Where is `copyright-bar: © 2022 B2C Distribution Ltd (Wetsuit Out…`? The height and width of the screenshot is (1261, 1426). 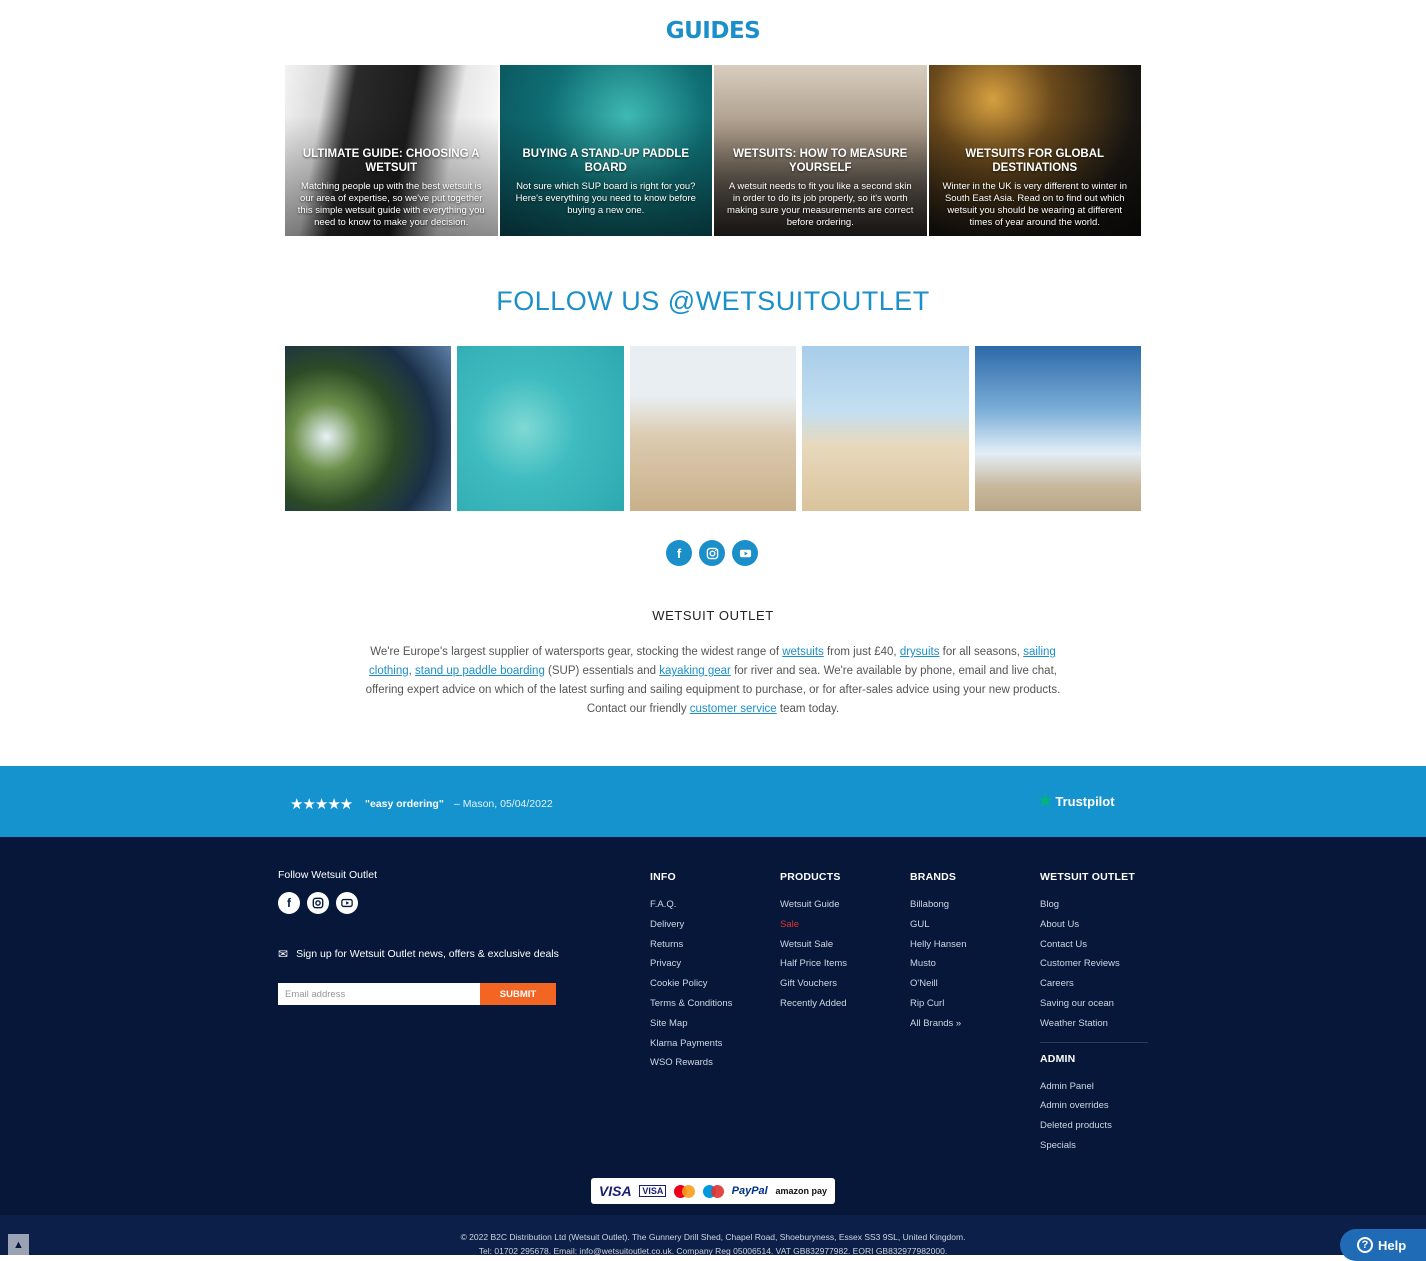 copyright-bar: © 2022 B2C Distribution Ltd (Wetsuit Out… is located at coordinates (713, 1235).